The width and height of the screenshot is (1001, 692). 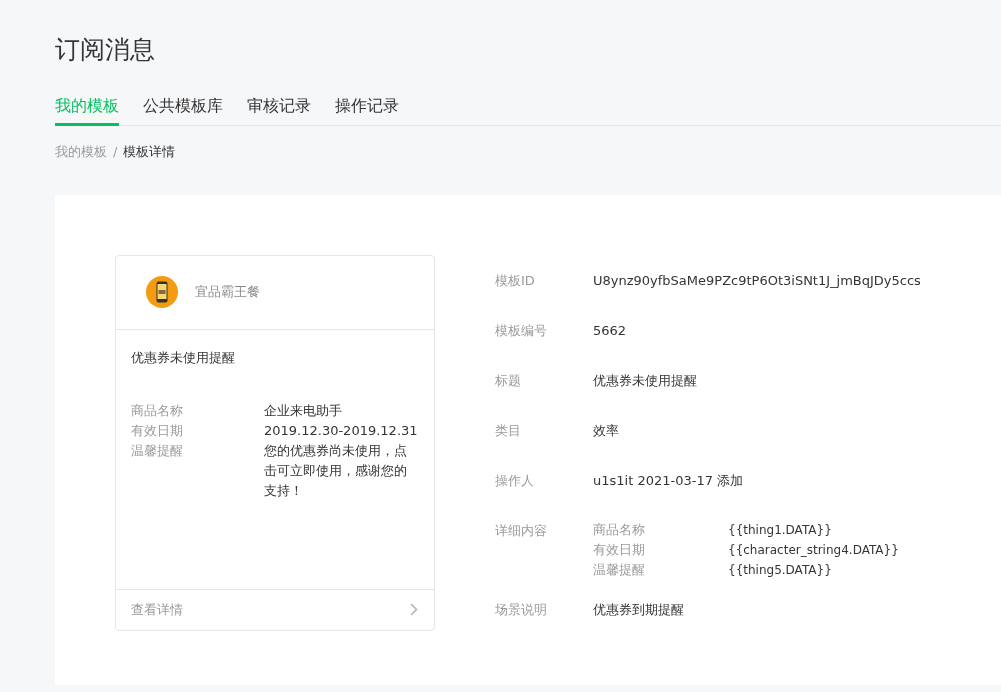 What do you see at coordinates (668, 480) in the screenshot?
I see `detail-value: u1s1it 2021-03-17 添加` at bounding box center [668, 480].